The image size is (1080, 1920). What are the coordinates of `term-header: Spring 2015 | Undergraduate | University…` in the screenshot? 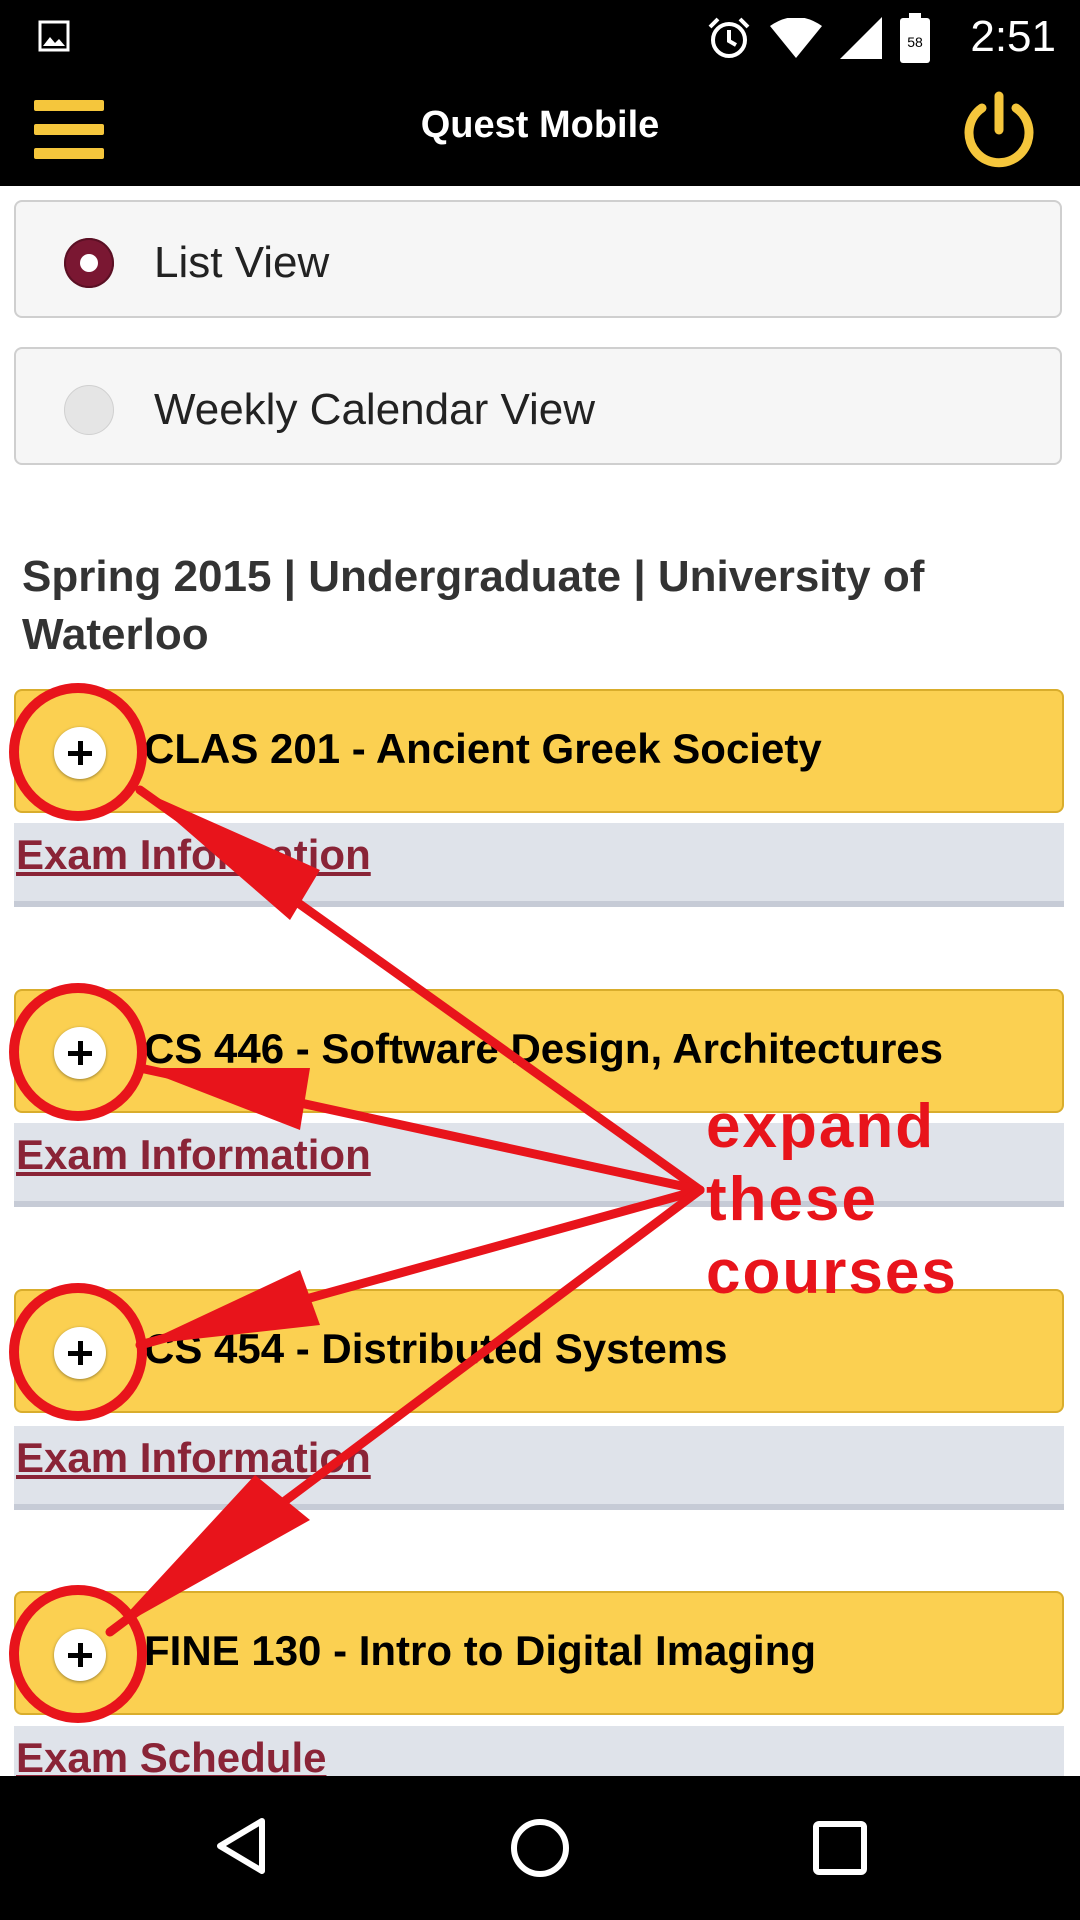 It's located at (473, 605).